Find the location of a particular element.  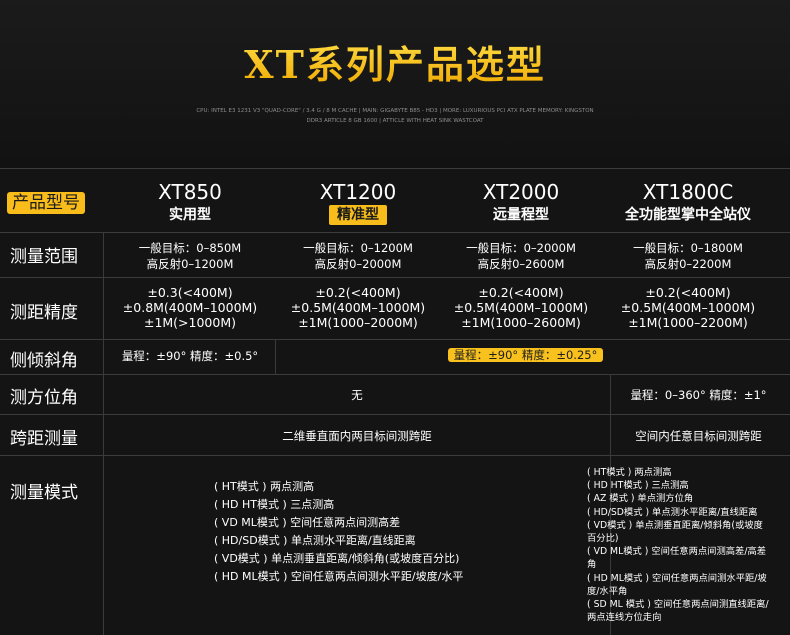

accuracy-long: ±1M(1000–2000M) is located at coordinates (358, 322).